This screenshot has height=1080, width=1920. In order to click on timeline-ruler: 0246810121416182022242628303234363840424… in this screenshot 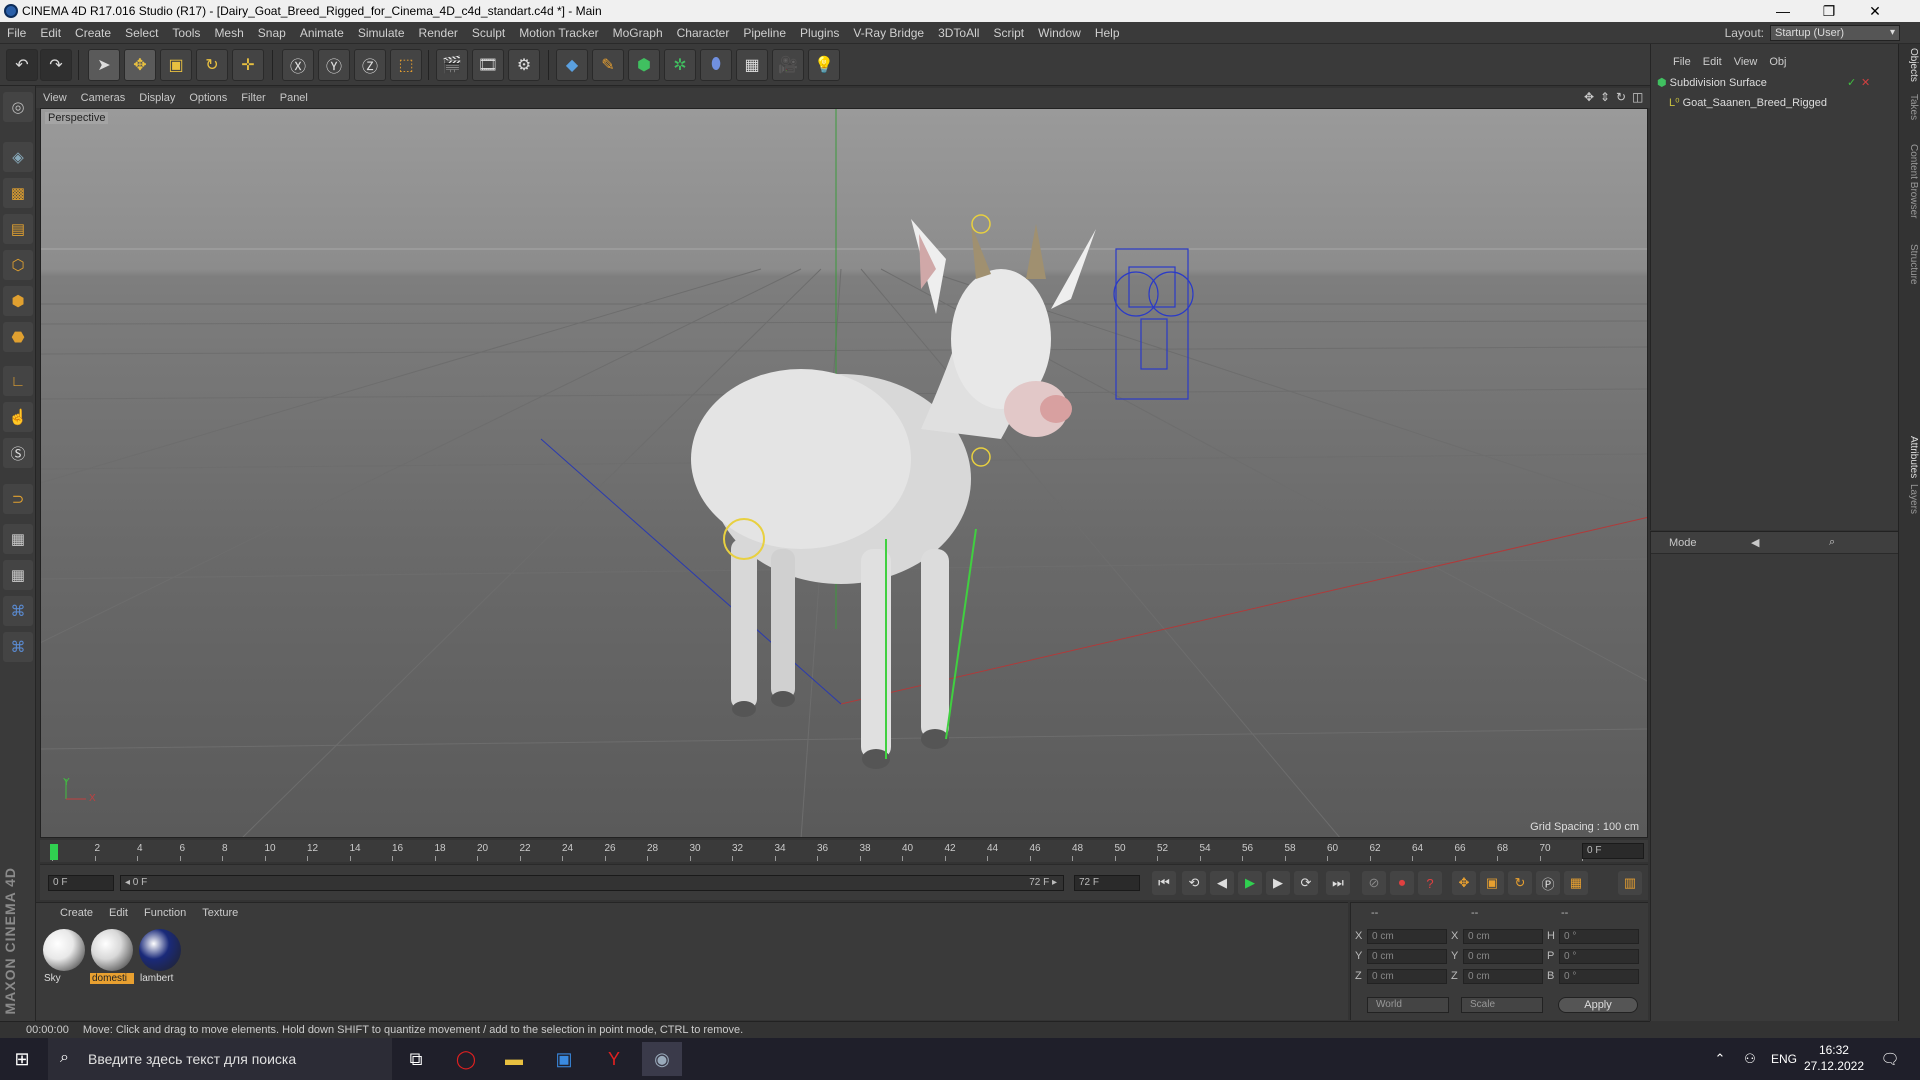, I will do `click(844, 851)`.